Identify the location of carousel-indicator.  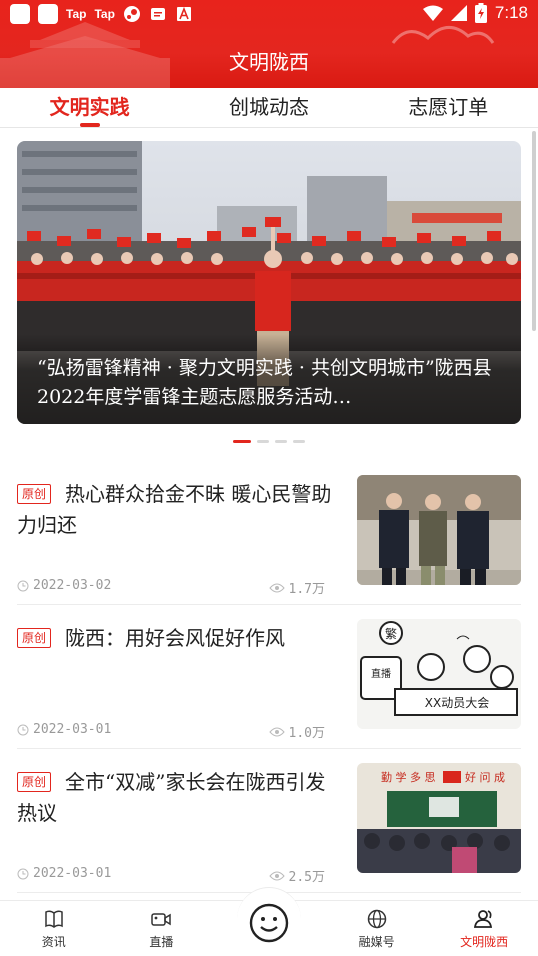
(269, 441).